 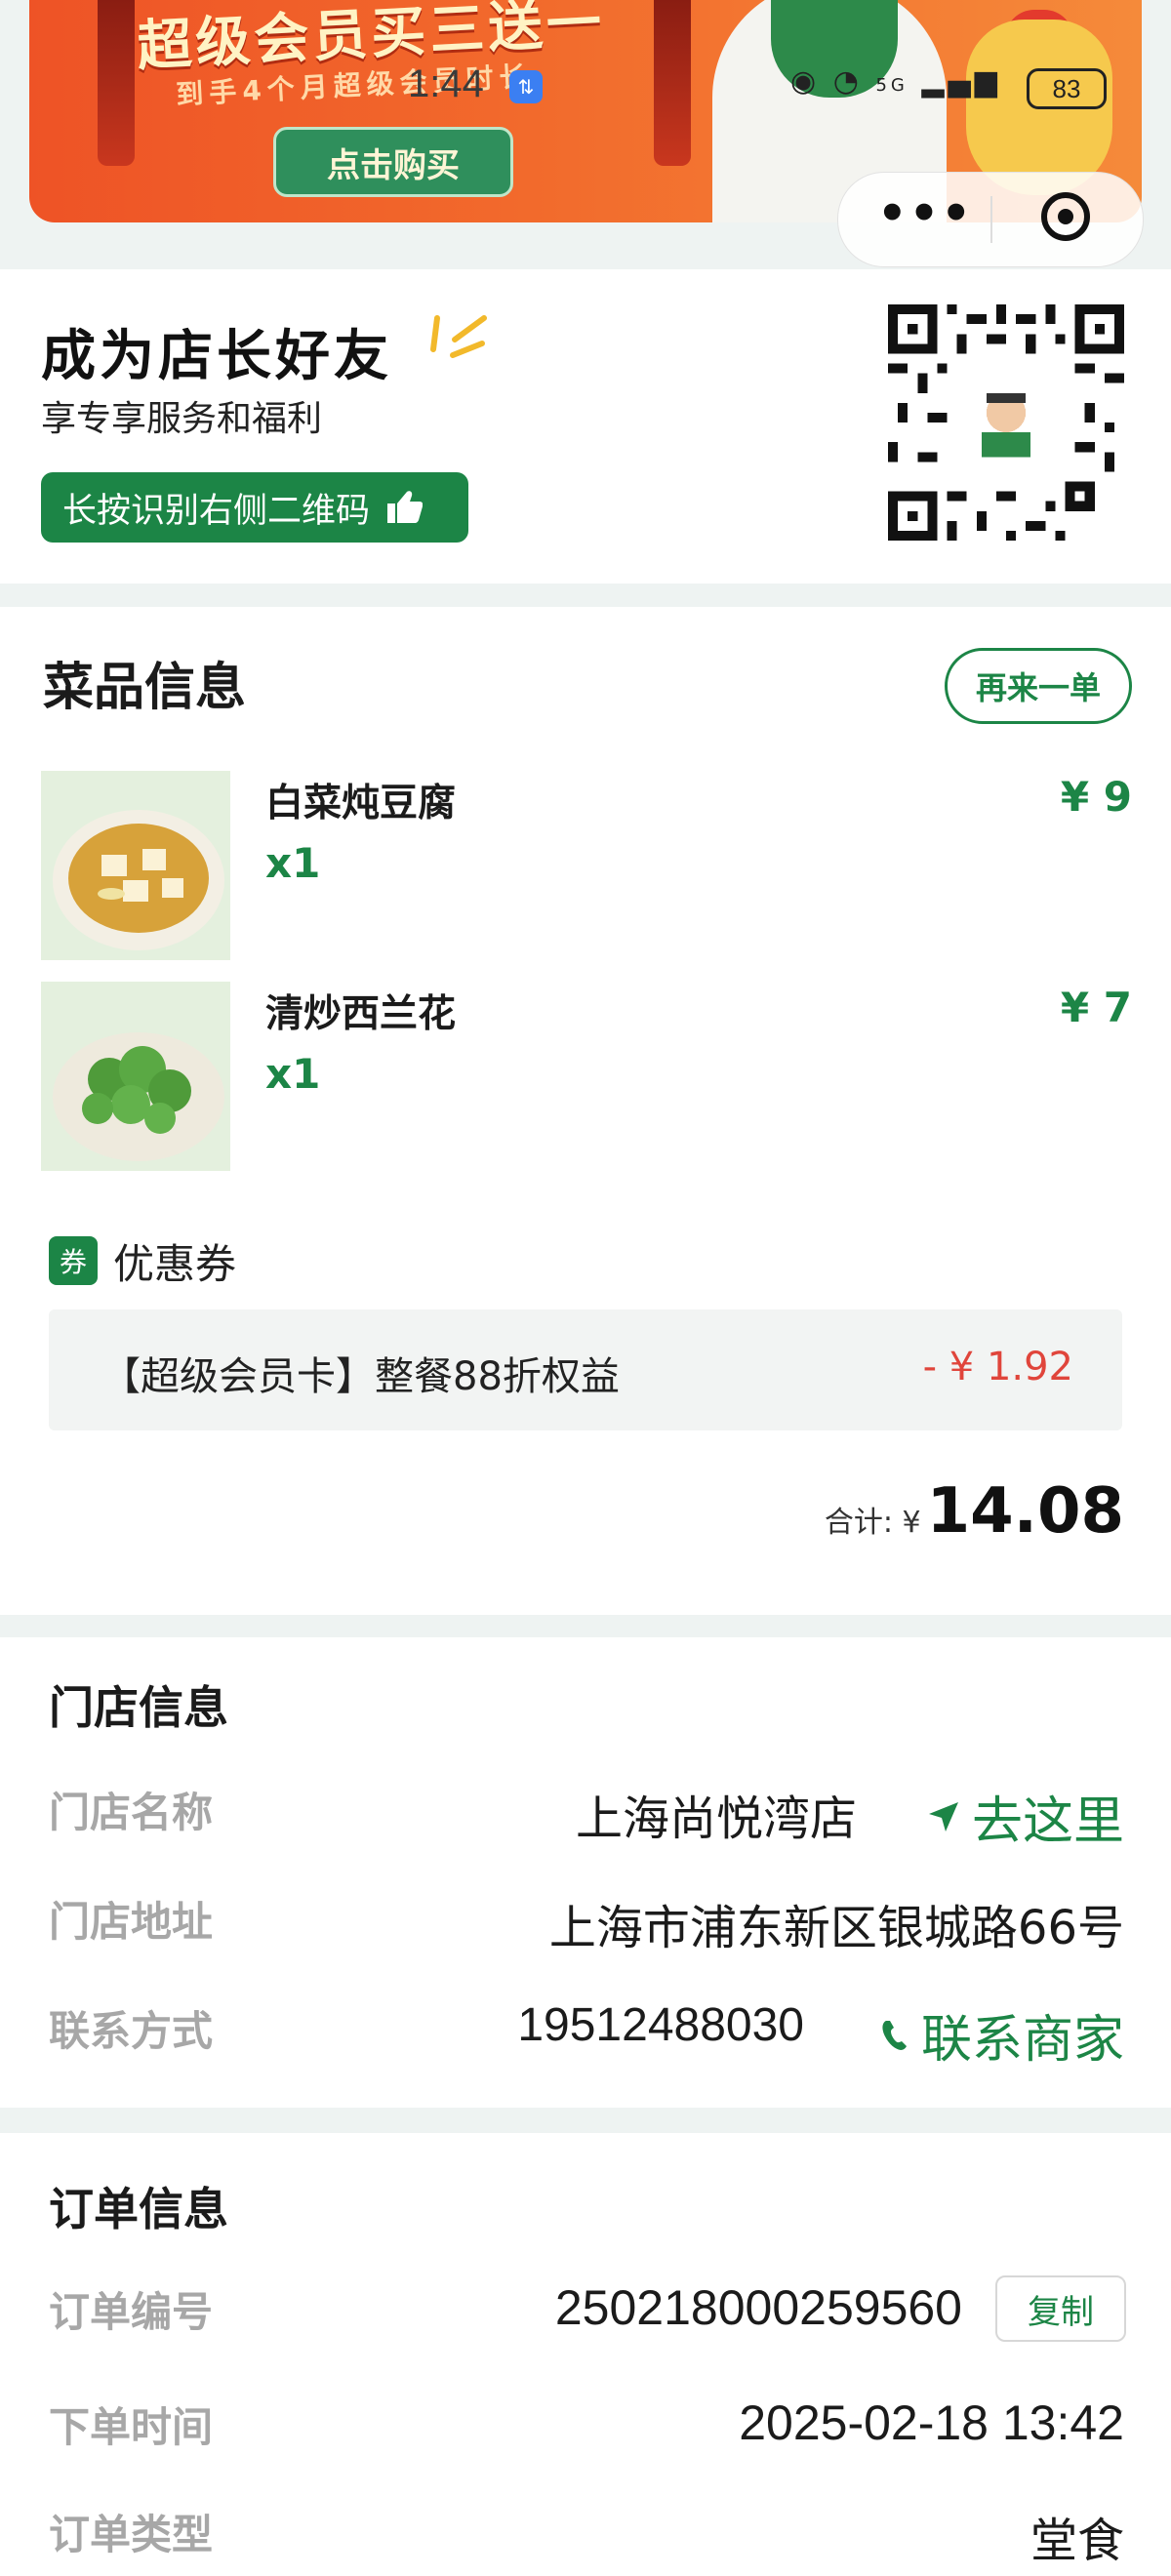 What do you see at coordinates (131, 2312) in the screenshot?
I see `order-number-key: 订单编号` at bounding box center [131, 2312].